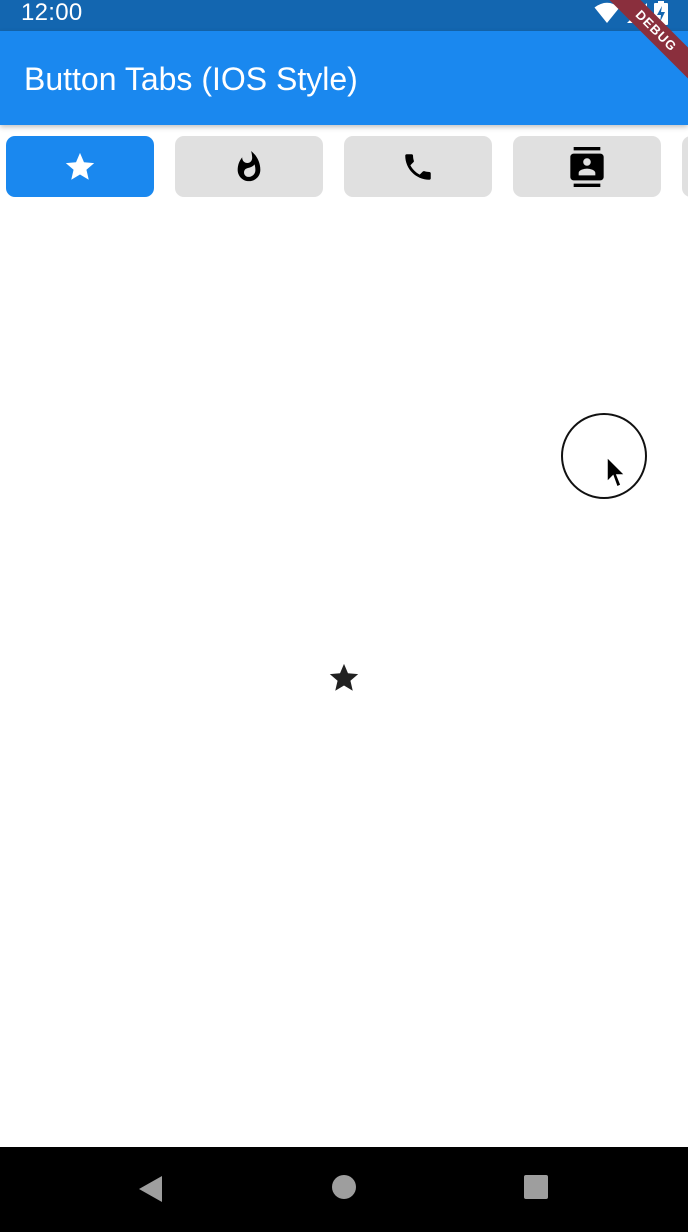 This screenshot has width=688, height=1232. What do you see at coordinates (616, 472) in the screenshot?
I see `cursor-icon` at bounding box center [616, 472].